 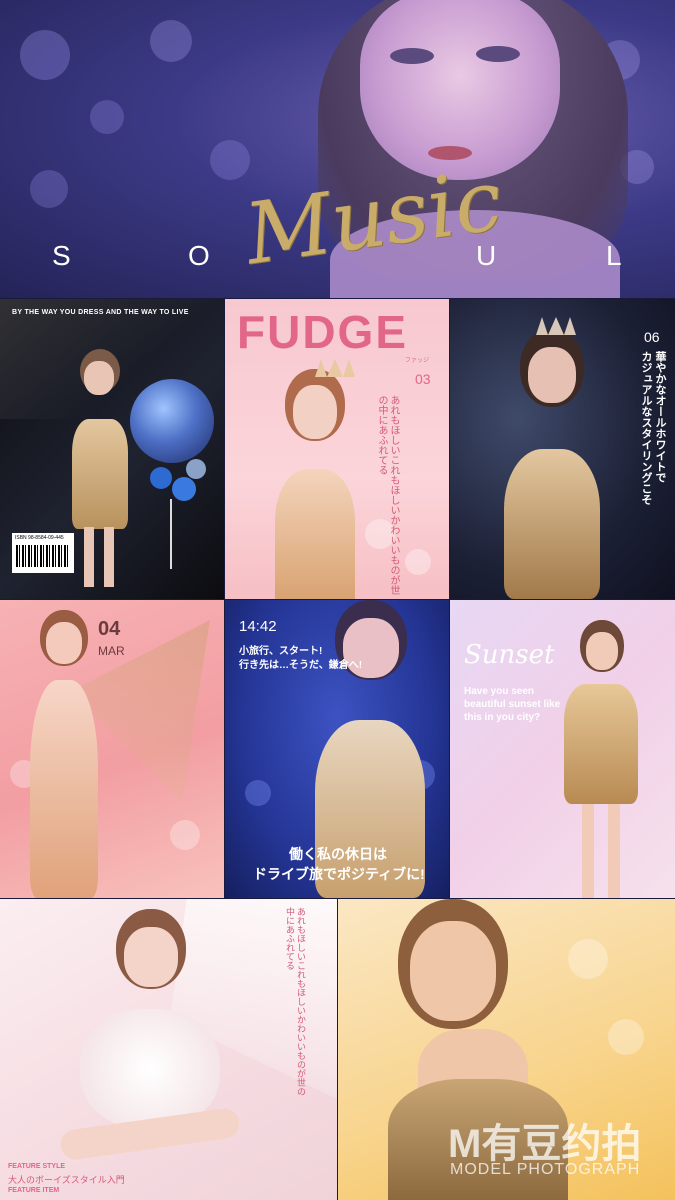 I want to click on barcode: ISBN 98-8584-09-445, so click(x=43, y=553).